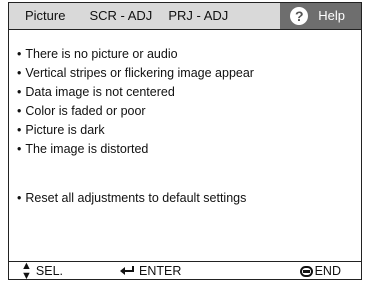  I want to click on tab-picture: Picture, so click(45, 16).